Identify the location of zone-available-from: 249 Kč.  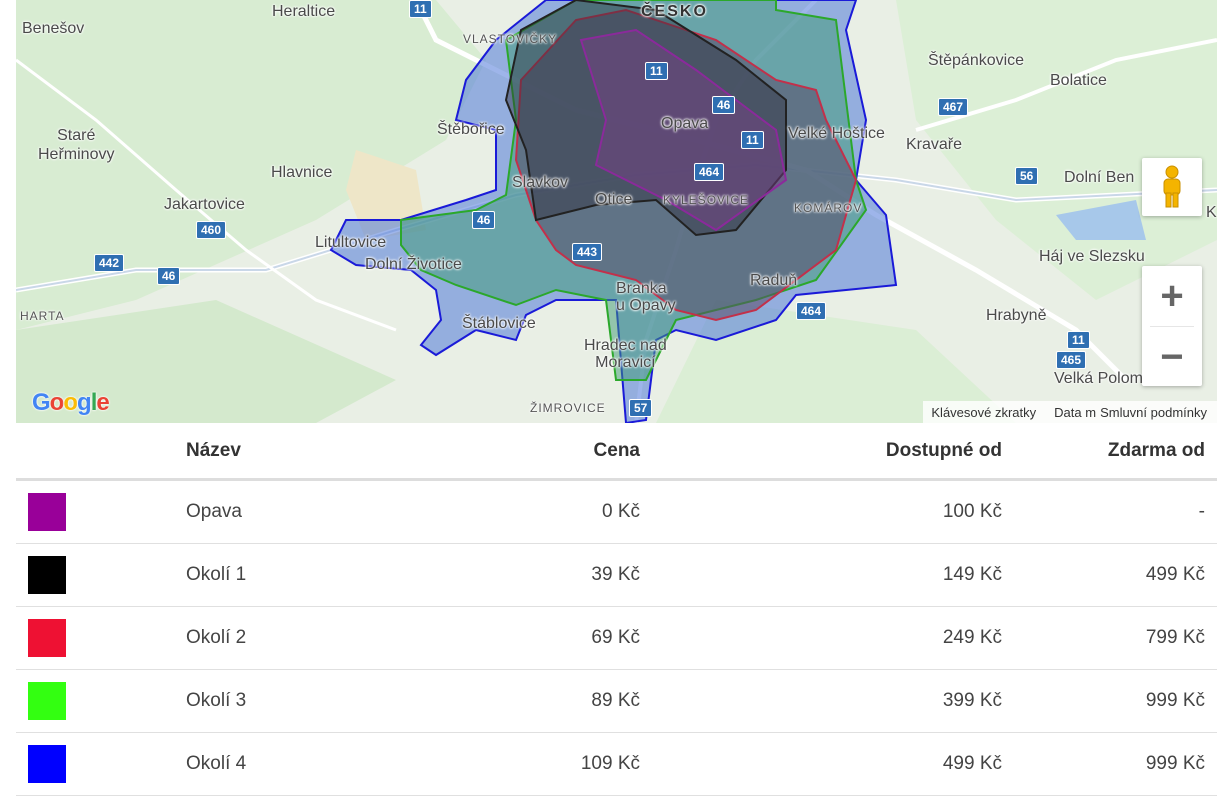
(833, 638).